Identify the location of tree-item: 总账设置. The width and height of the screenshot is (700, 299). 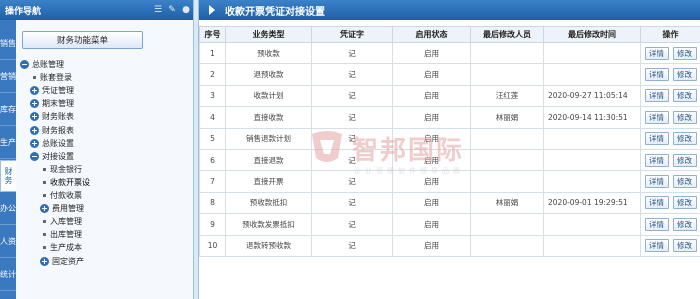
(52, 143).